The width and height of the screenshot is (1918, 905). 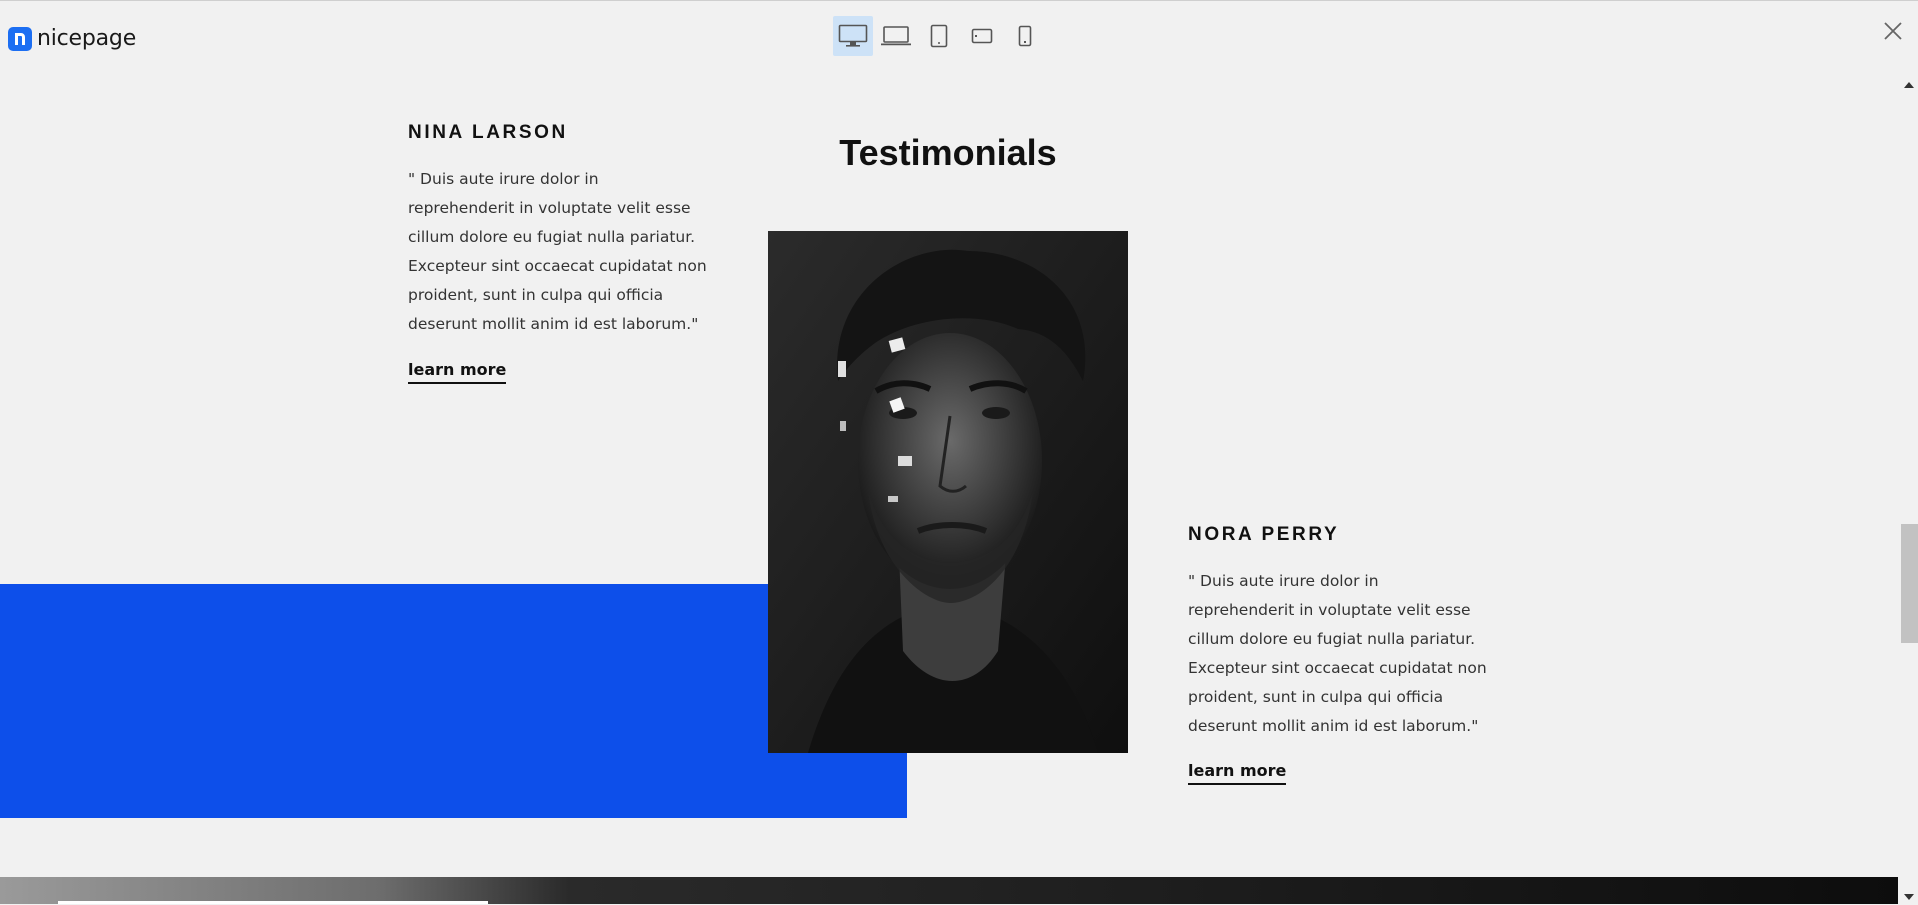 What do you see at coordinates (948, 152) in the screenshot?
I see `section-title: Testimonials` at bounding box center [948, 152].